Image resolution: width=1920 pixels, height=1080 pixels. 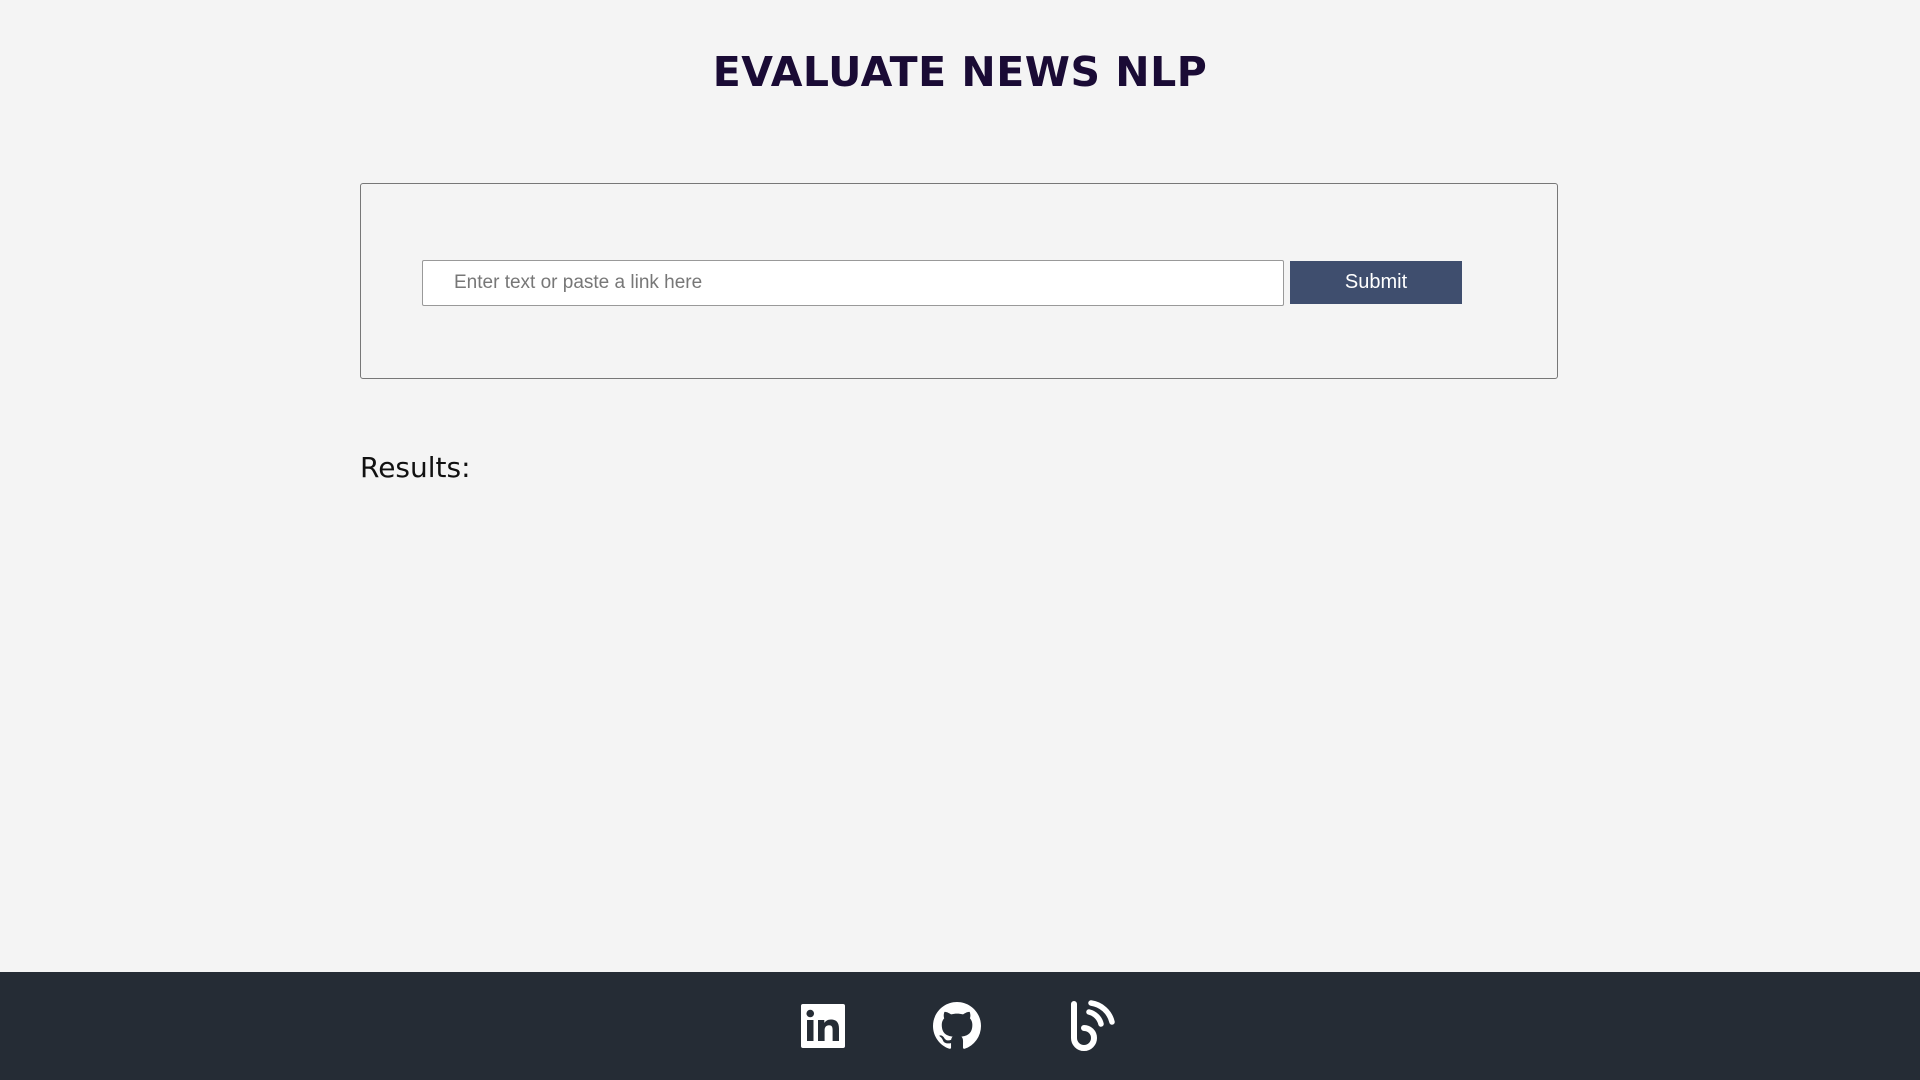 I want to click on blog-icon, so click(x=1093, y=1026).